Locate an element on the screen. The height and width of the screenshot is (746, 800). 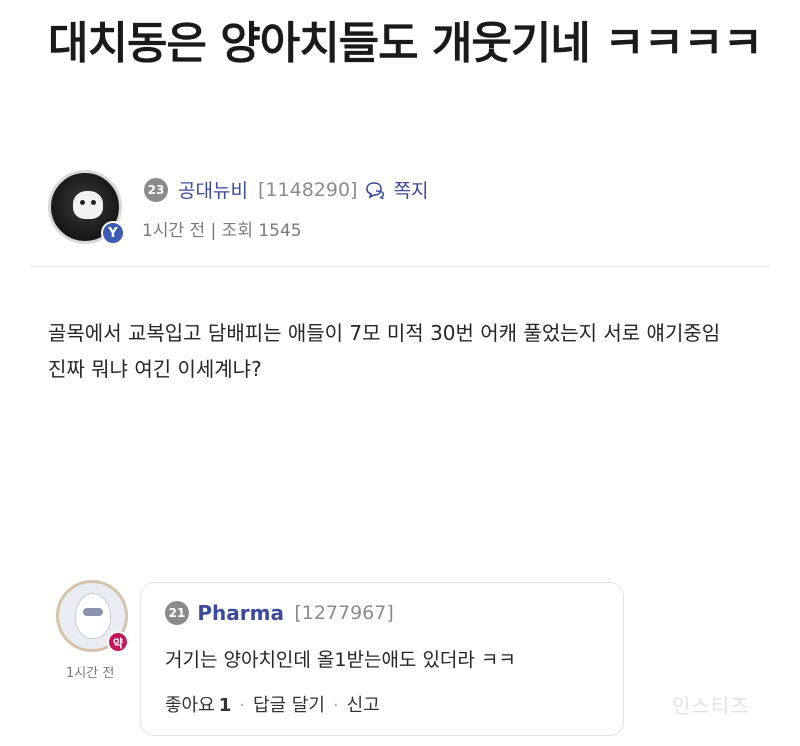
comment-header: 21 Pharma [1277967] is located at coordinates (279, 612).